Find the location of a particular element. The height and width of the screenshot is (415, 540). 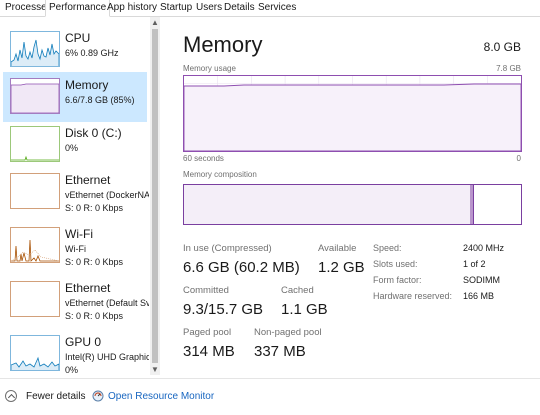

form-factor-label: Form factor: is located at coordinates (397, 280).